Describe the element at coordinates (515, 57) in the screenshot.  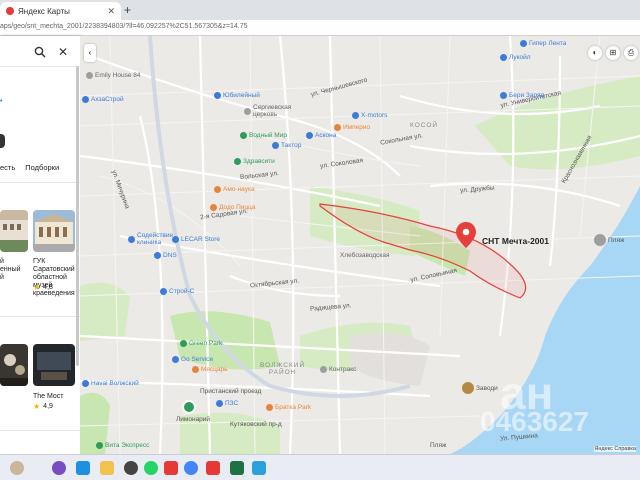
I see `poi-marker: Лукойл` at that location.